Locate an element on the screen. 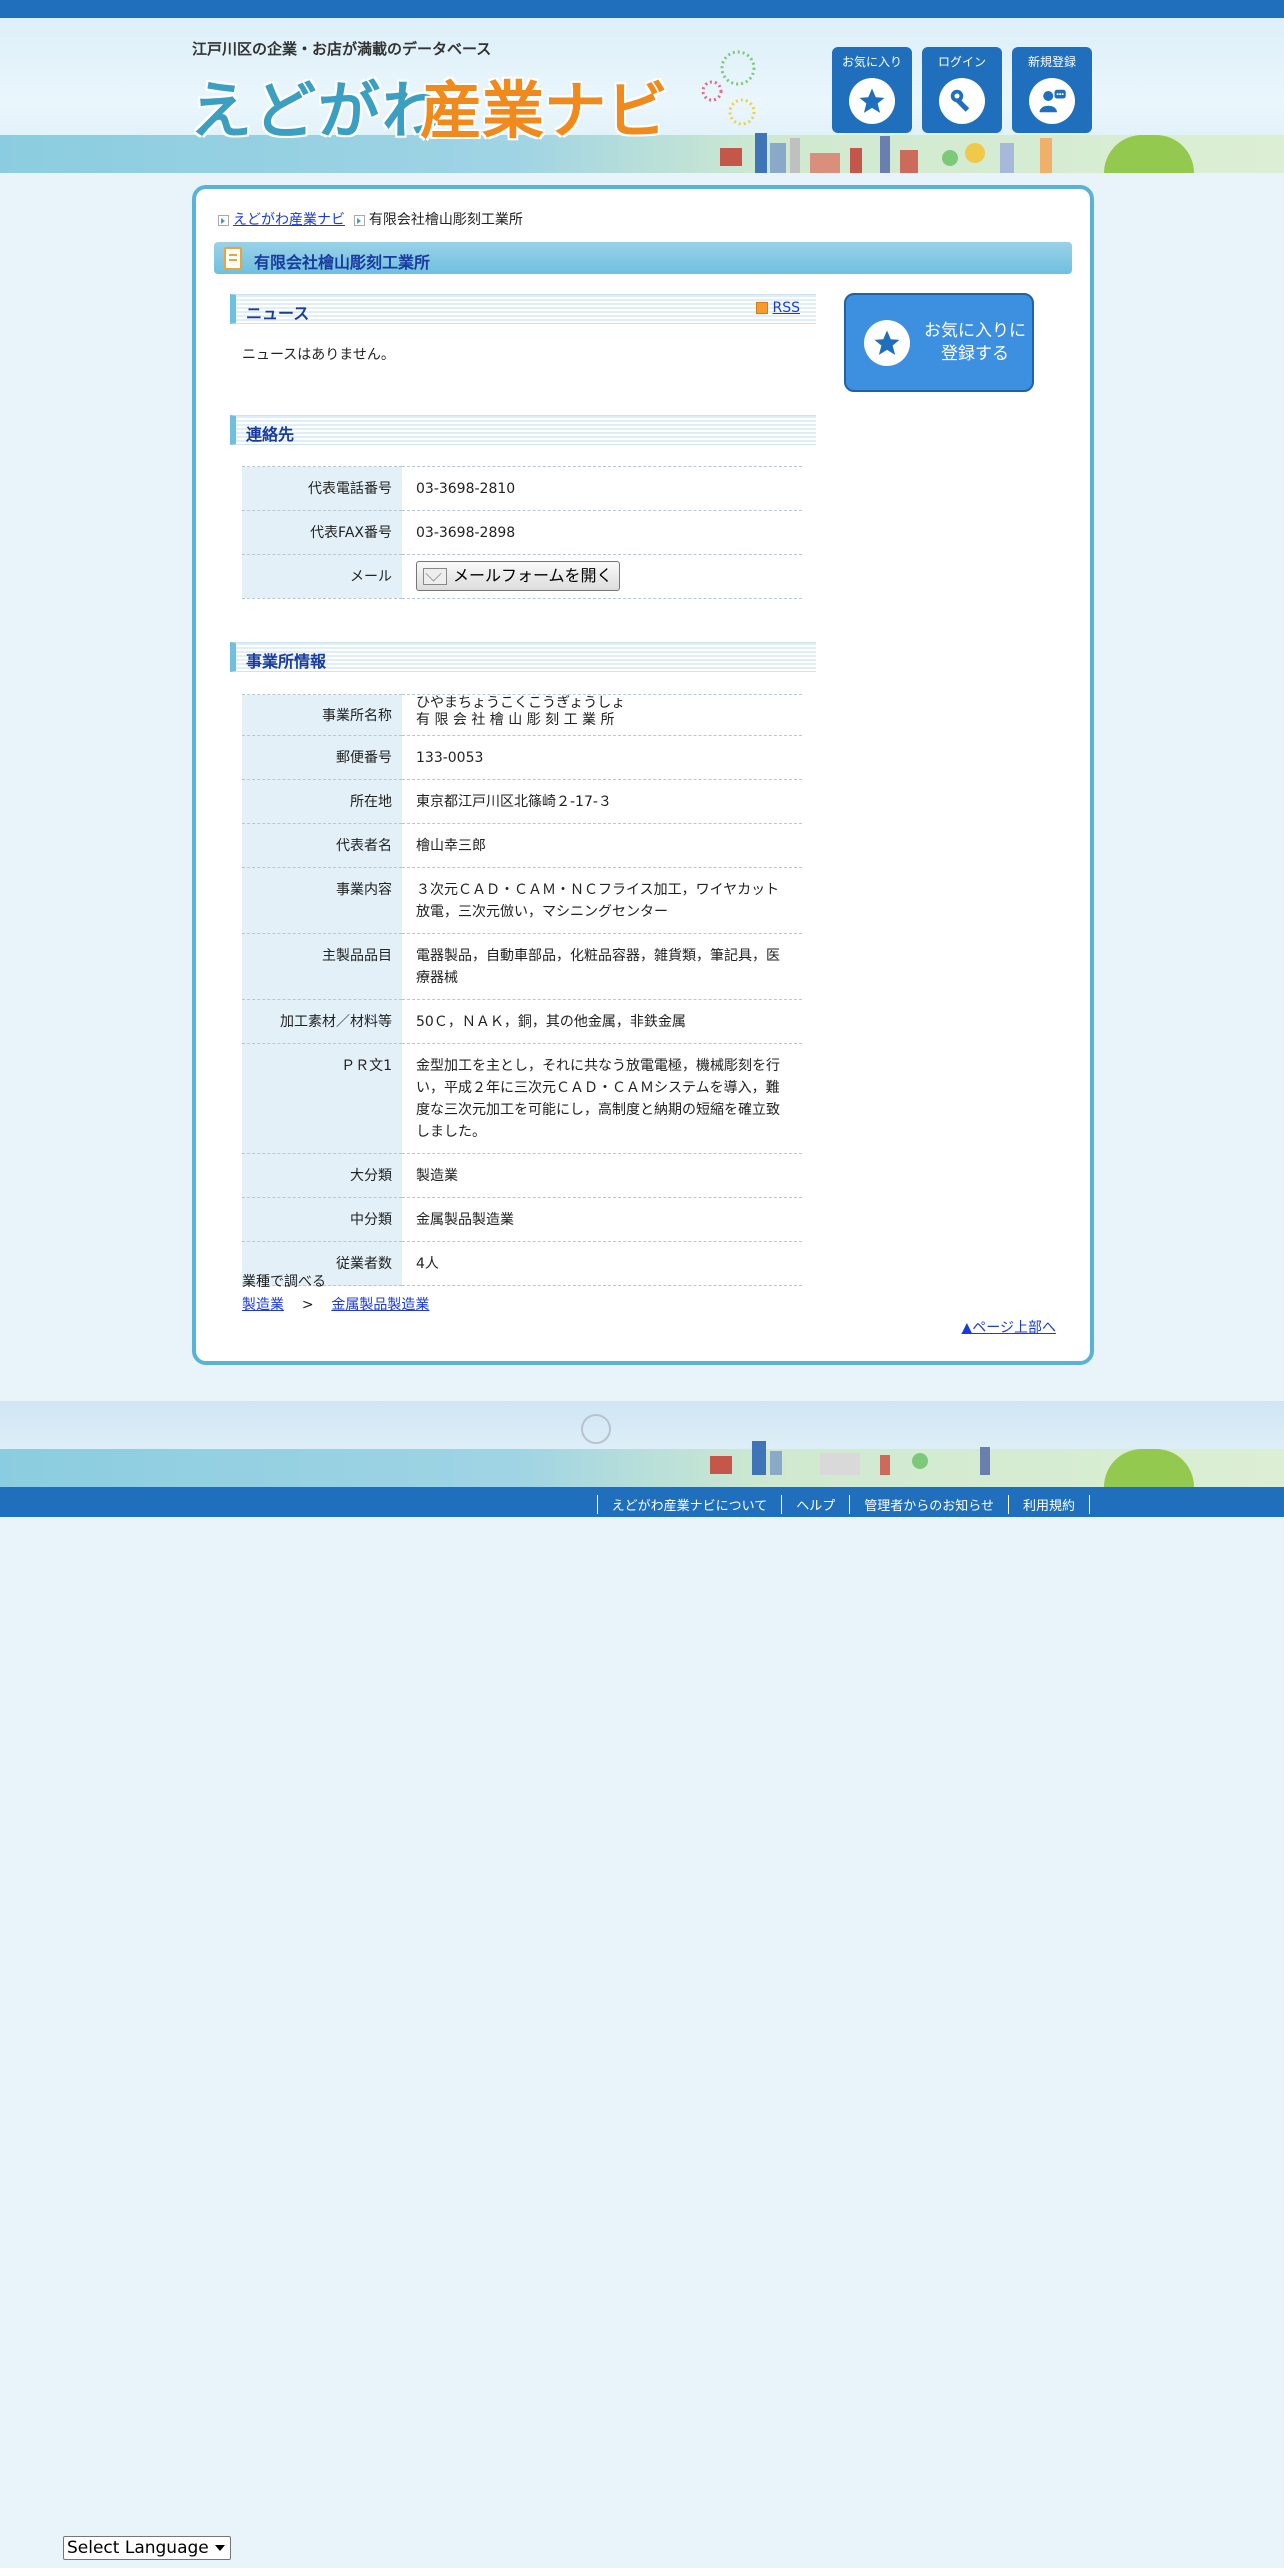 This screenshot has width=1284, height=2568. chevron-down-icon is located at coordinates (220, 2548).